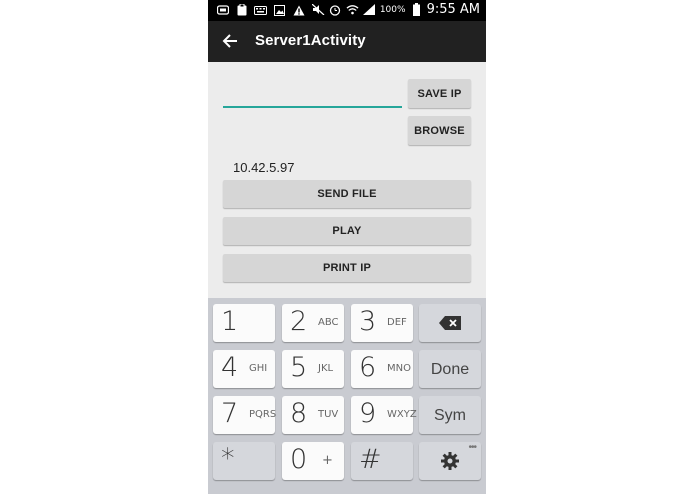 The width and height of the screenshot is (695, 494). What do you see at coordinates (369, 10) in the screenshot?
I see `signal-icon` at bounding box center [369, 10].